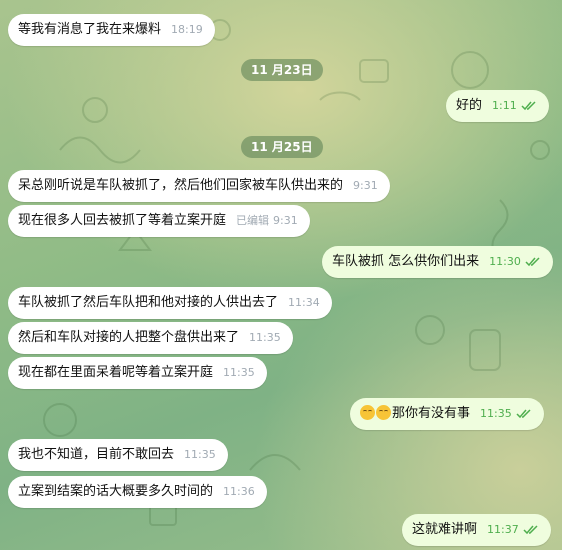 The image size is (562, 550). Describe the element at coordinates (129, 337) in the screenshot. I see `message-text: 然后和车队对接的人把整个盘供出来了` at that location.